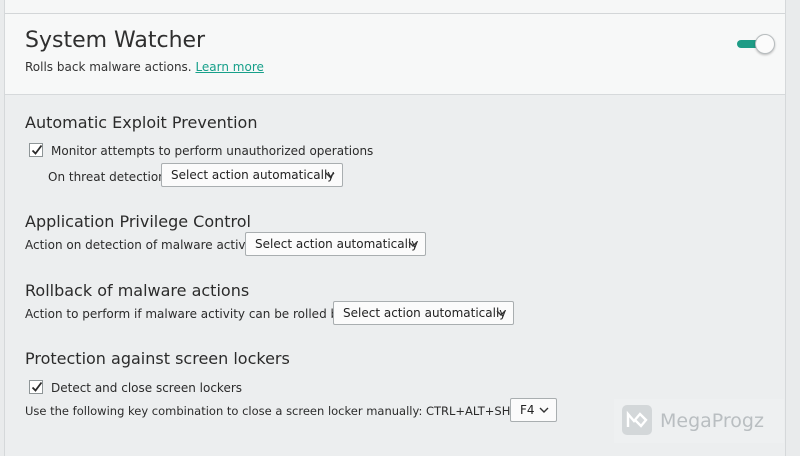 This screenshot has width=800, height=456. I want to click on malware-detection-dropdown: Select action automatically, so click(335, 244).